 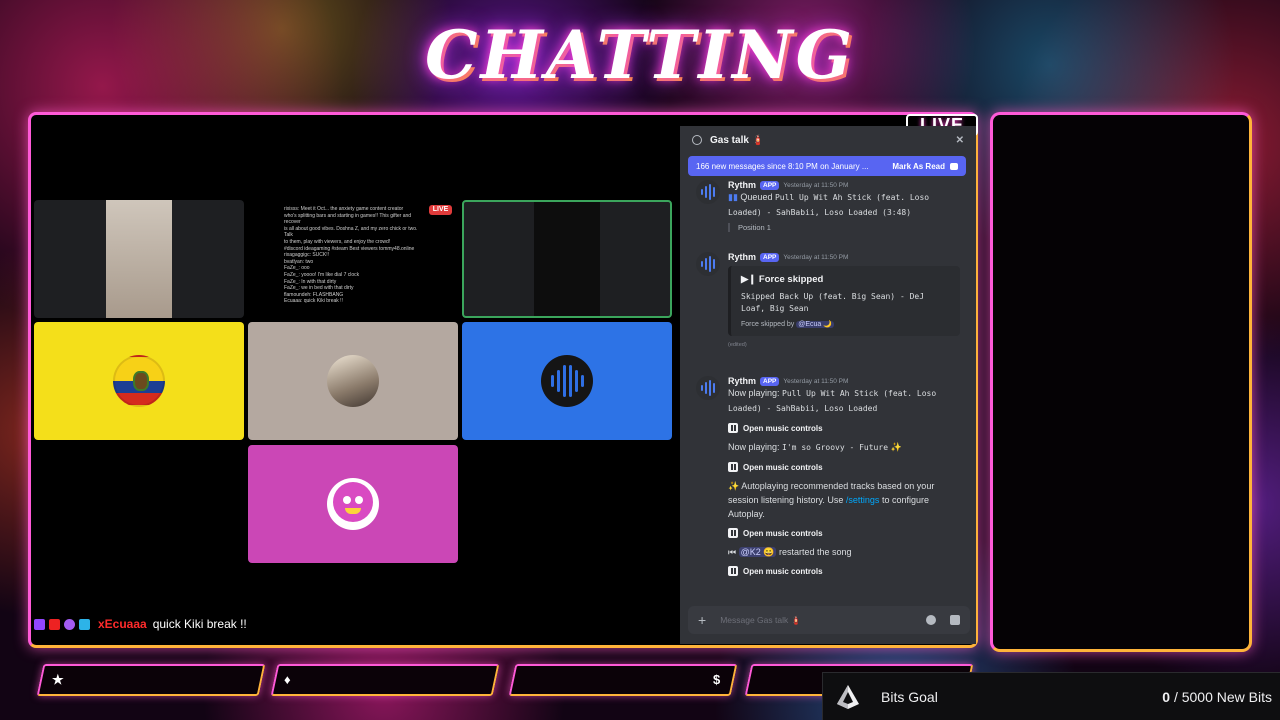 What do you see at coordinates (909, 696) in the screenshot?
I see `bits-goal-label: Bits Goal` at bounding box center [909, 696].